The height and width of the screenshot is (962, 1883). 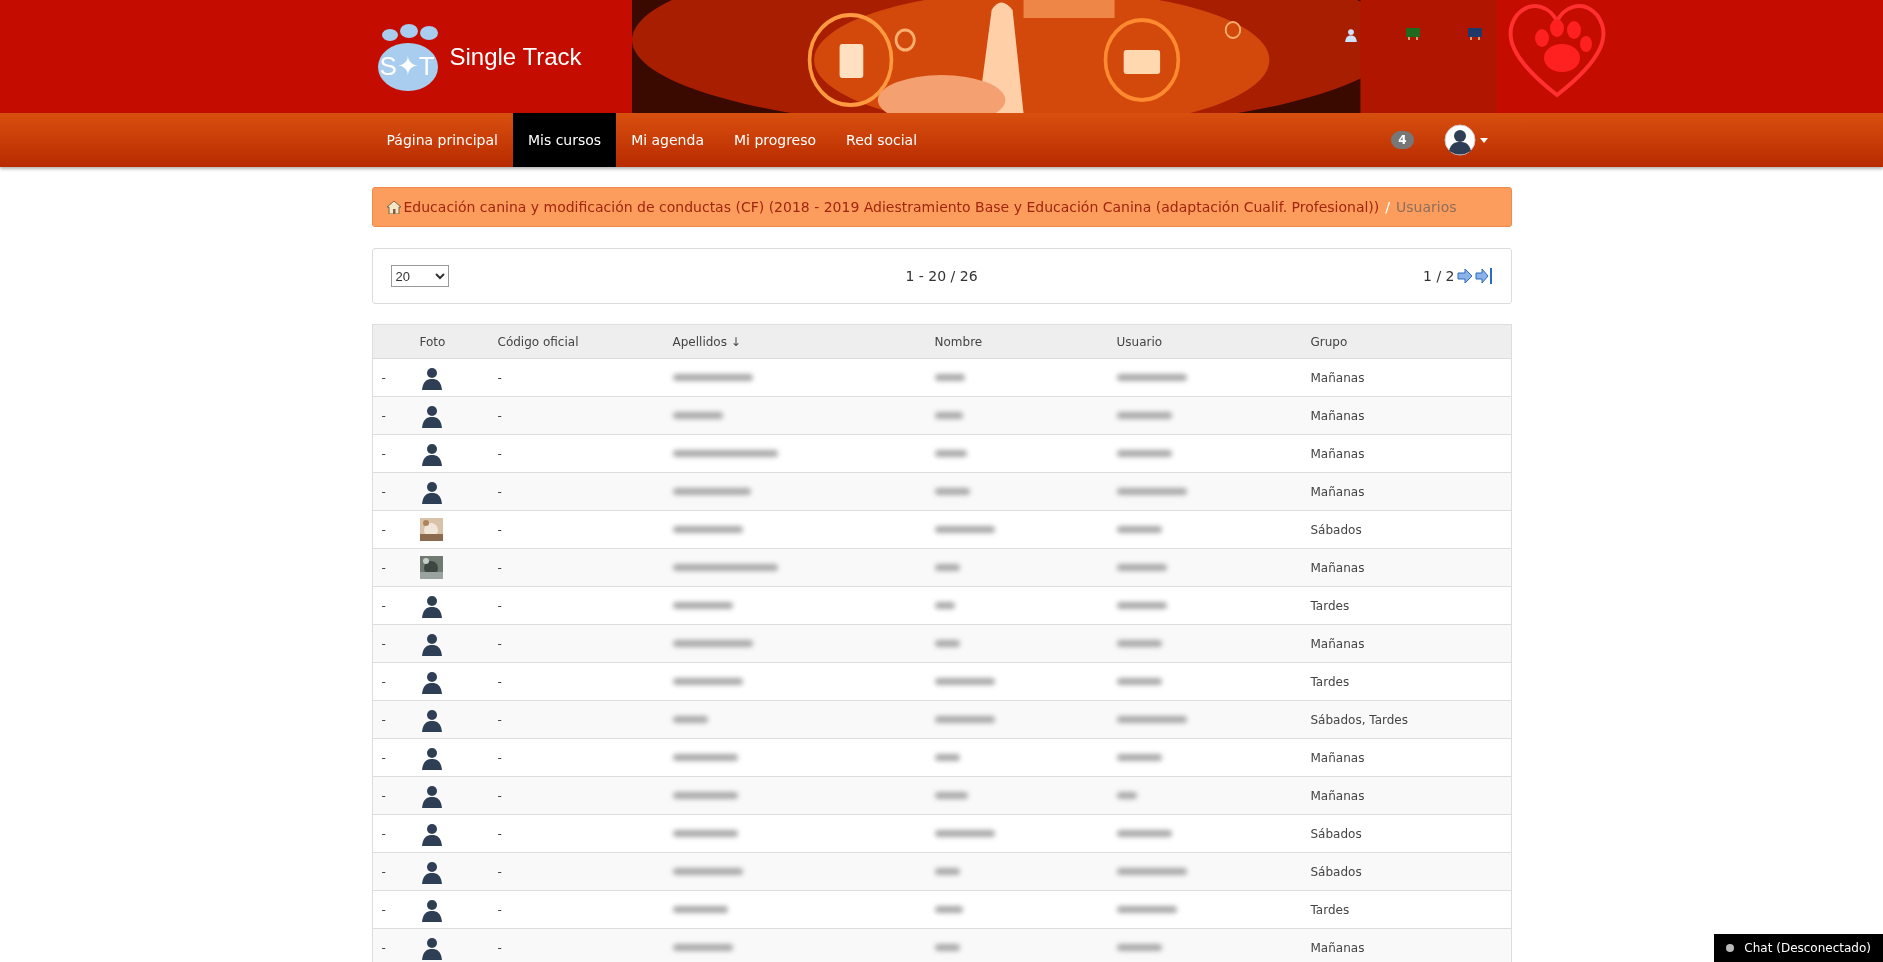 What do you see at coordinates (538, 341) in the screenshot?
I see `column-header: Código oficial` at bounding box center [538, 341].